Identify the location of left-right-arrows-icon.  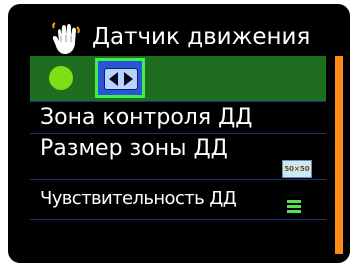
(121, 79).